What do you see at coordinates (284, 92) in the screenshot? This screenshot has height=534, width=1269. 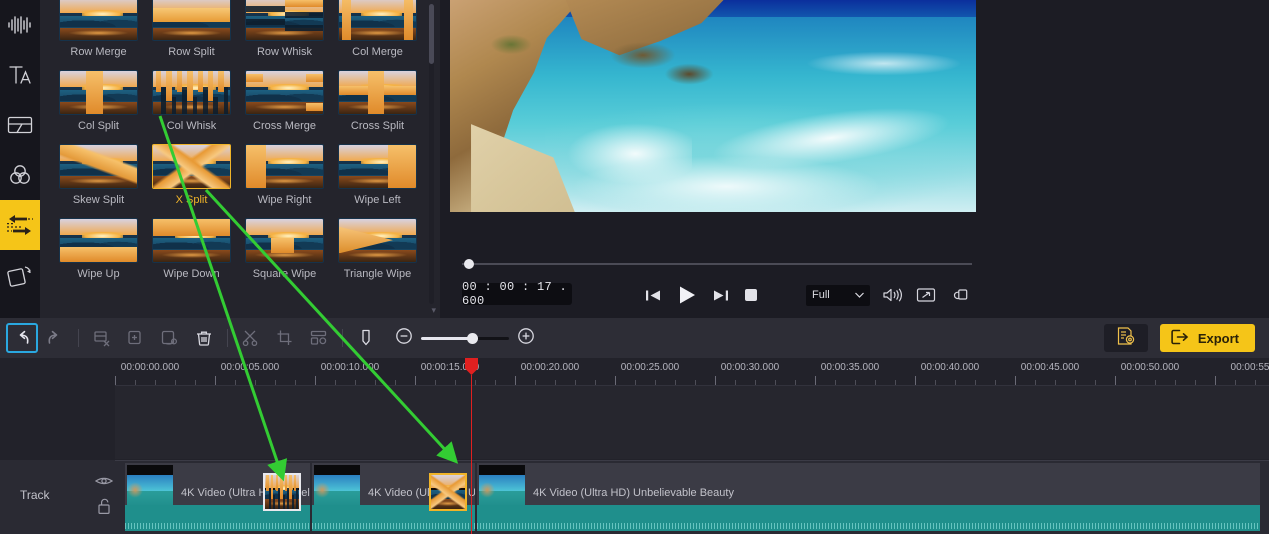 I see `transition-thumbnail-cross-merge` at bounding box center [284, 92].